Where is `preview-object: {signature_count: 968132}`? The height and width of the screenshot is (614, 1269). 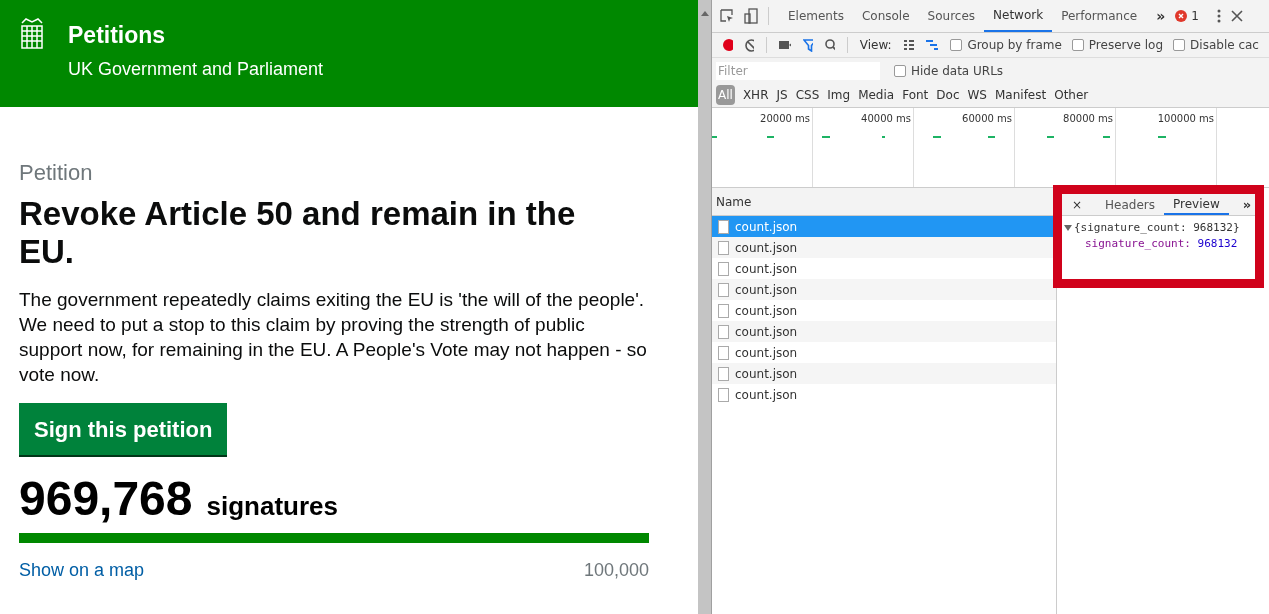
preview-object: {signature_count: 968132} is located at coordinates (1157, 228).